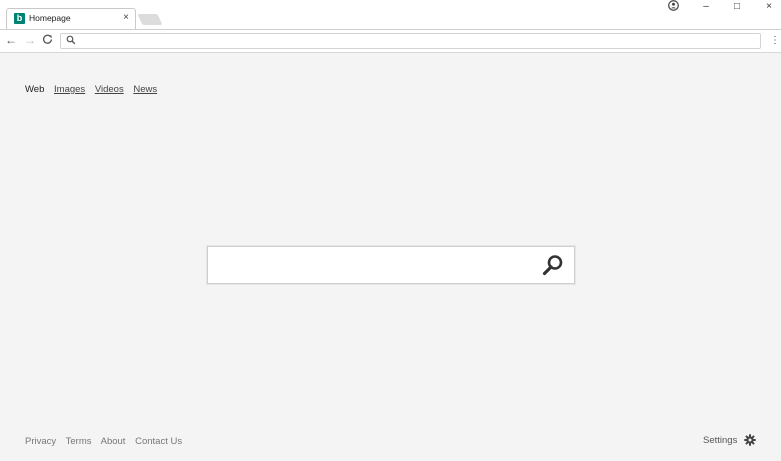 The image size is (781, 461). I want to click on address-bar, so click(410, 41).